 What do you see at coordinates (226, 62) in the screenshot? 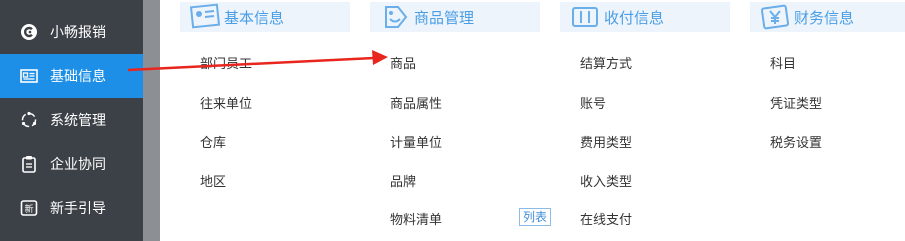
I see `link-department-staff: 部门员工` at bounding box center [226, 62].